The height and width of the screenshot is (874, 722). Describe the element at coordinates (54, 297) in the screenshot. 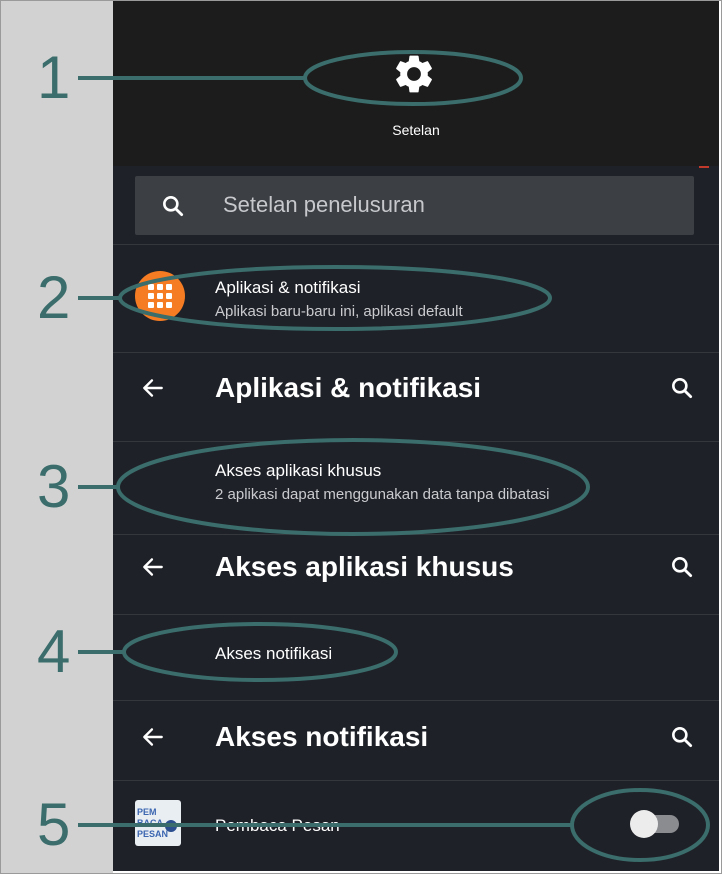

I see `callout-number: 2` at that location.